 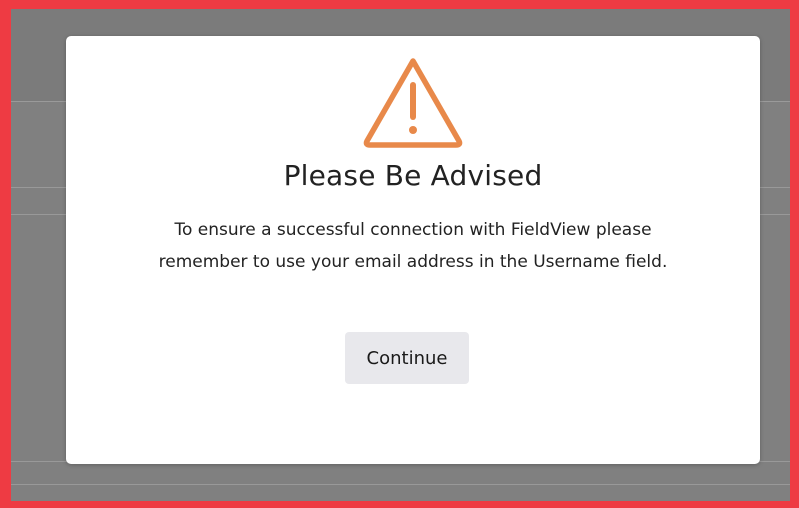 I want to click on continue-button: Continue, so click(x=407, y=358).